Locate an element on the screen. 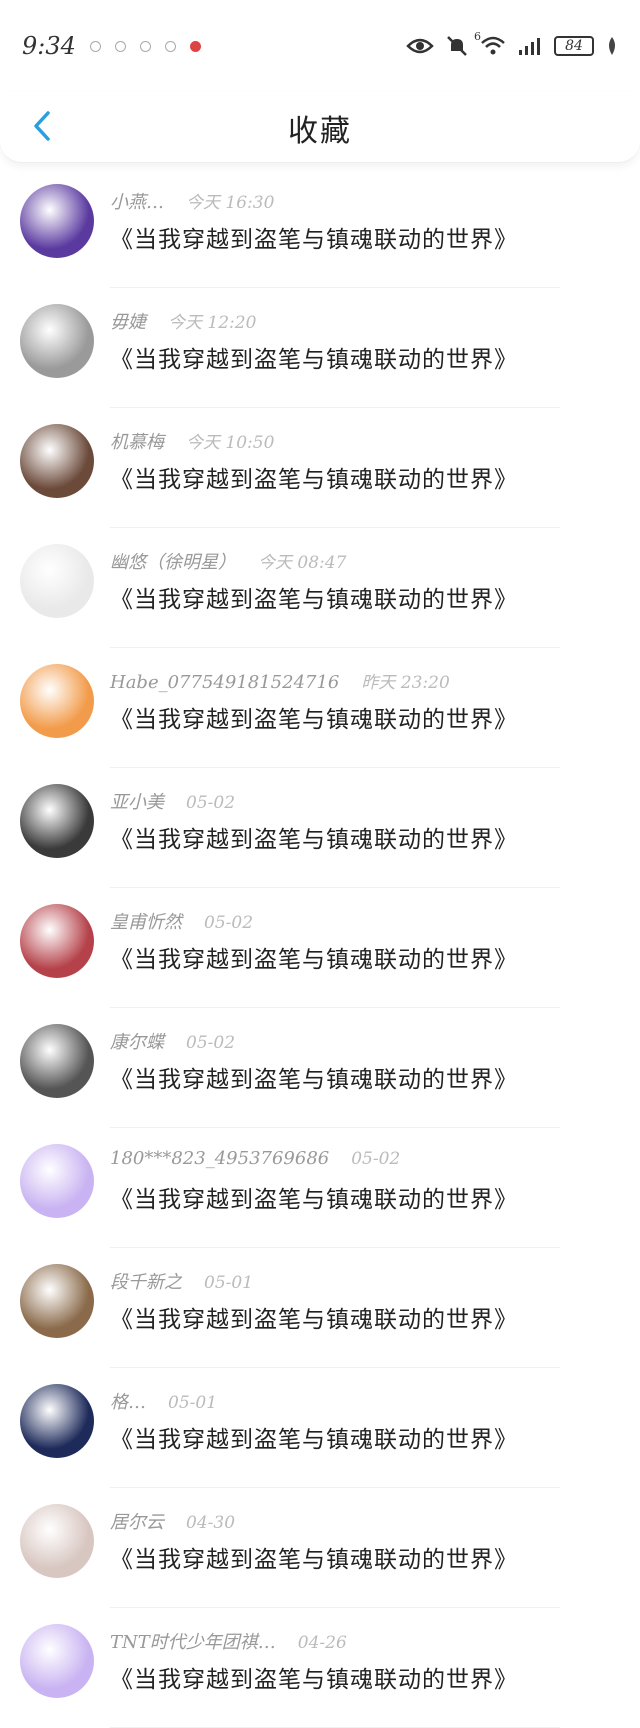  user-name: 居尔云 is located at coordinates (137, 1521).